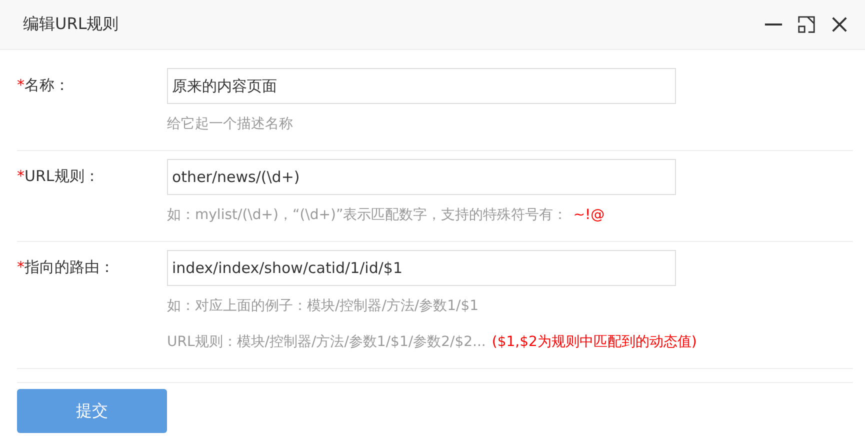  What do you see at coordinates (421, 86) in the screenshot?
I see `input-field: 原来的内容页面` at bounding box center [421, 86].